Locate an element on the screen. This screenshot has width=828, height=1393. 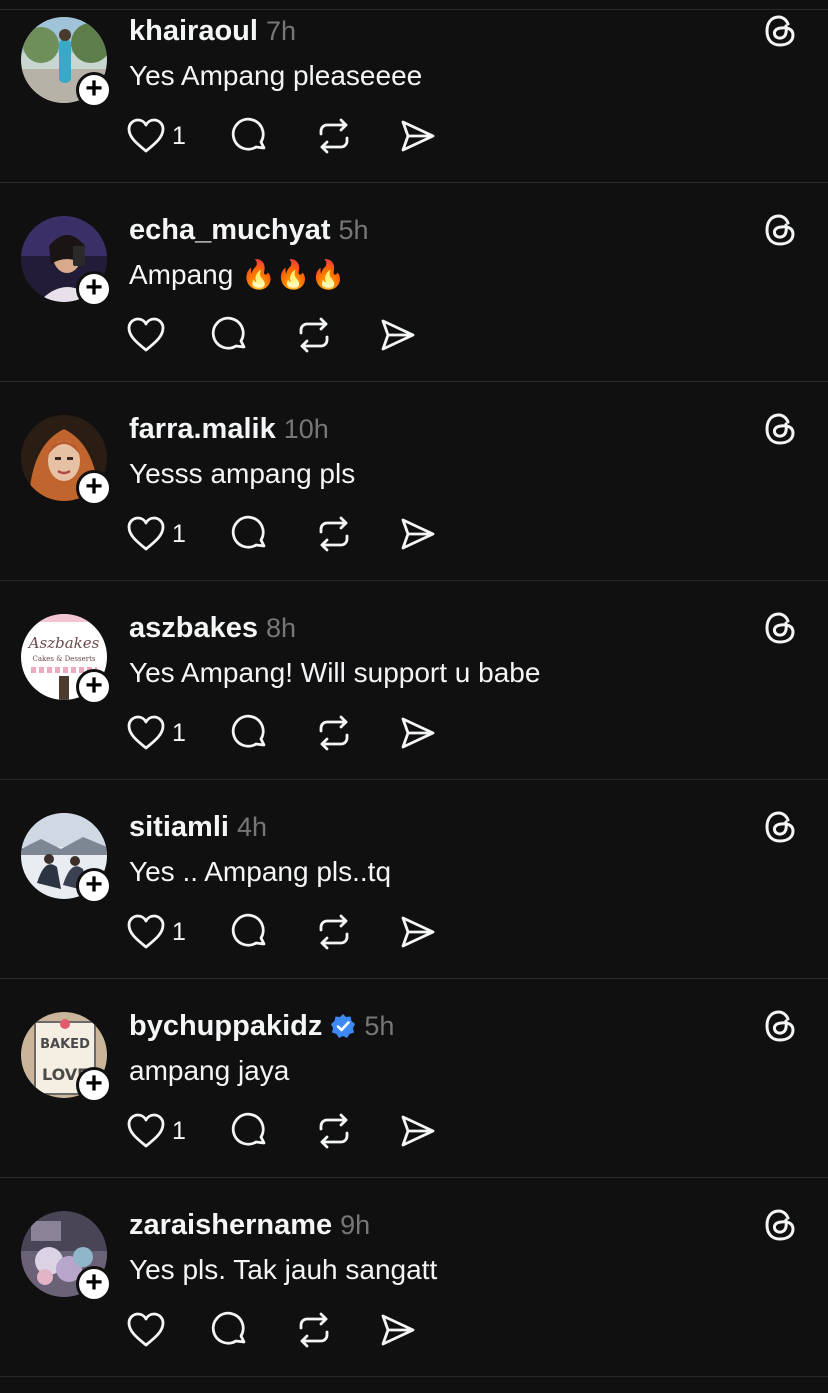
post-header: echa_muchyat 5h is located at coordinates (249, 230).